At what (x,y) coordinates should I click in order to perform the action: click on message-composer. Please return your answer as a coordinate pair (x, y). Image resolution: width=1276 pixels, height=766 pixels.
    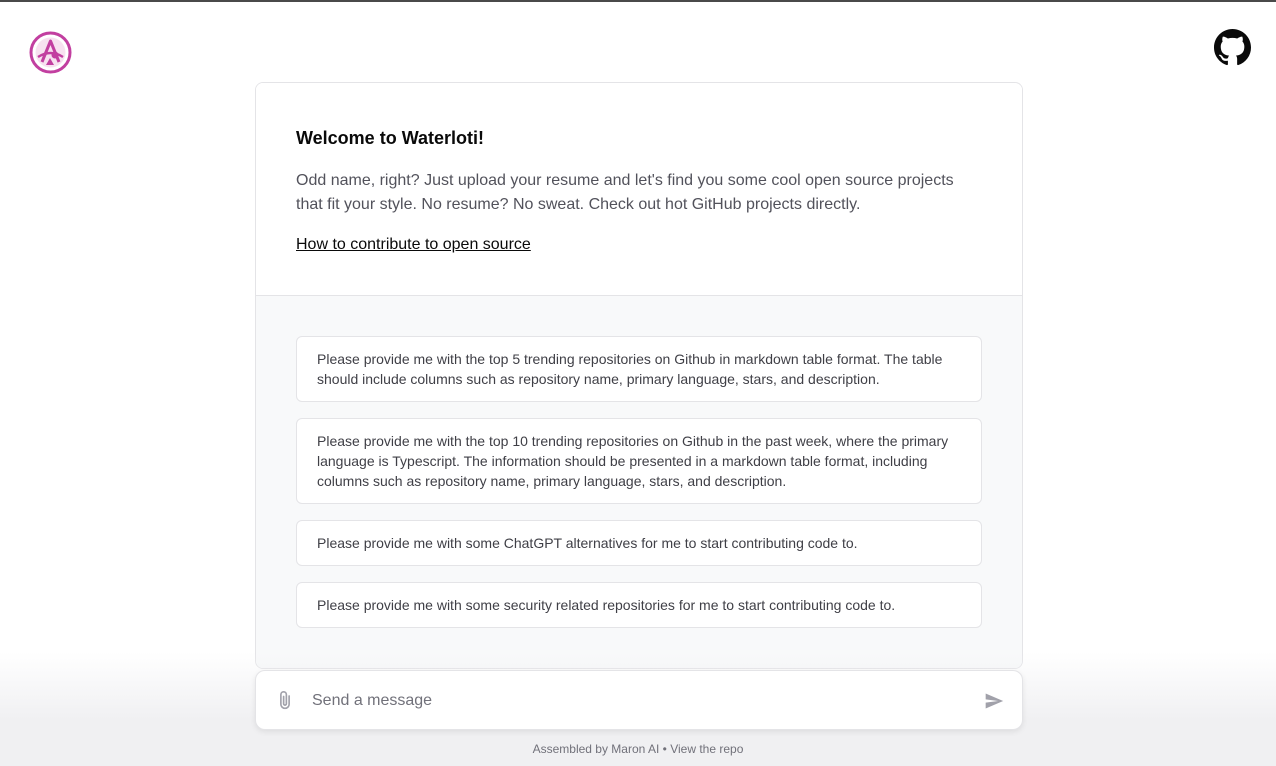
    Looking at the image, I should click on (639, 700).